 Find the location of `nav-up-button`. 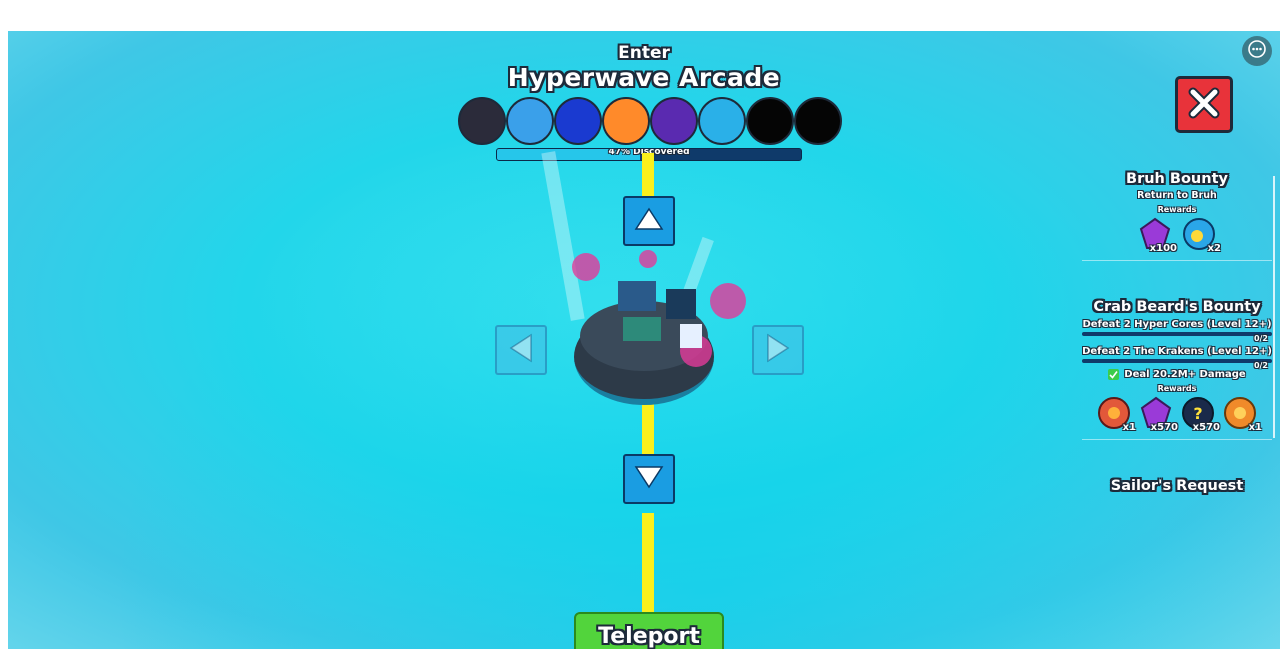

nav-up-button is located at coordinates (649, 221).